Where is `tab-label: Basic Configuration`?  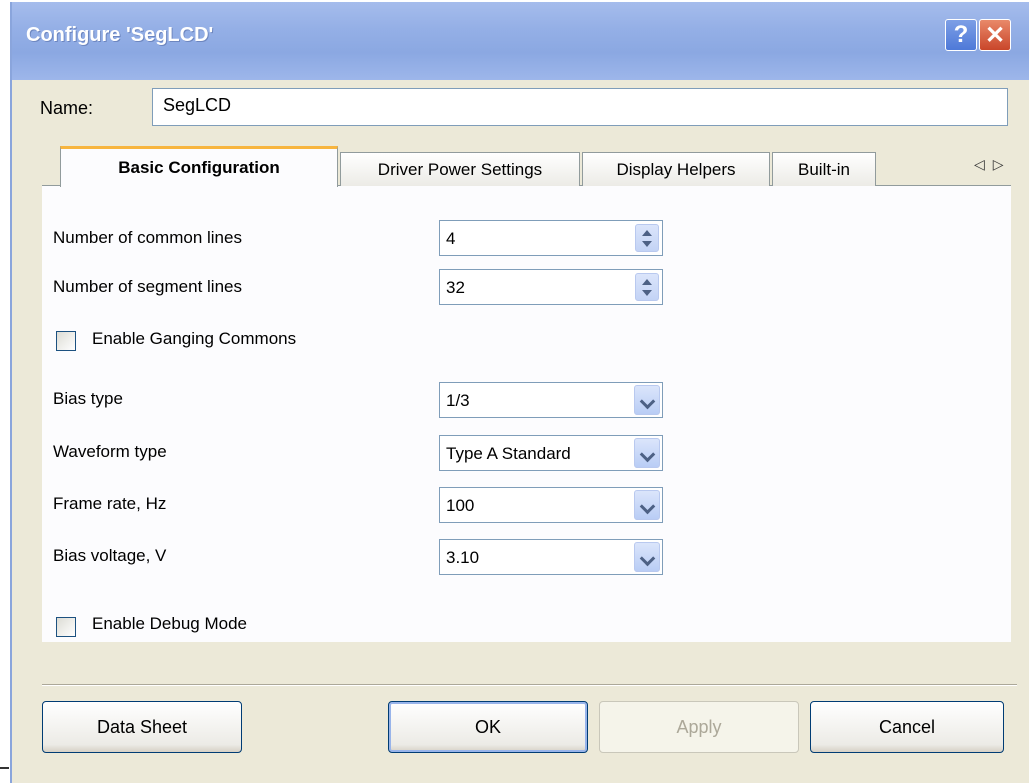 tab-label: Basic Configuration is located at coordinates (199, 167).